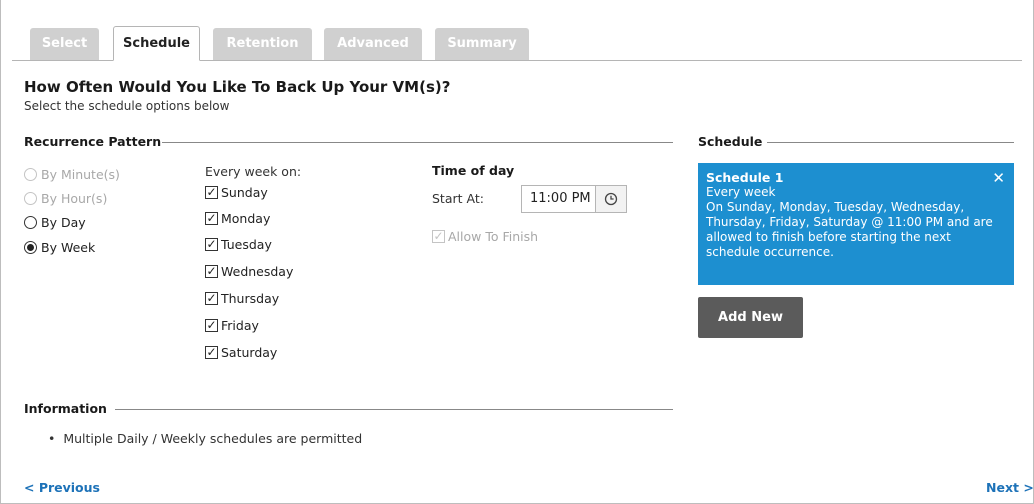 This screenshot has width=1034, height=504. Describe the element at coordinates (1010, 487) in the screenshot. I see `next-link: Next >` at that location.